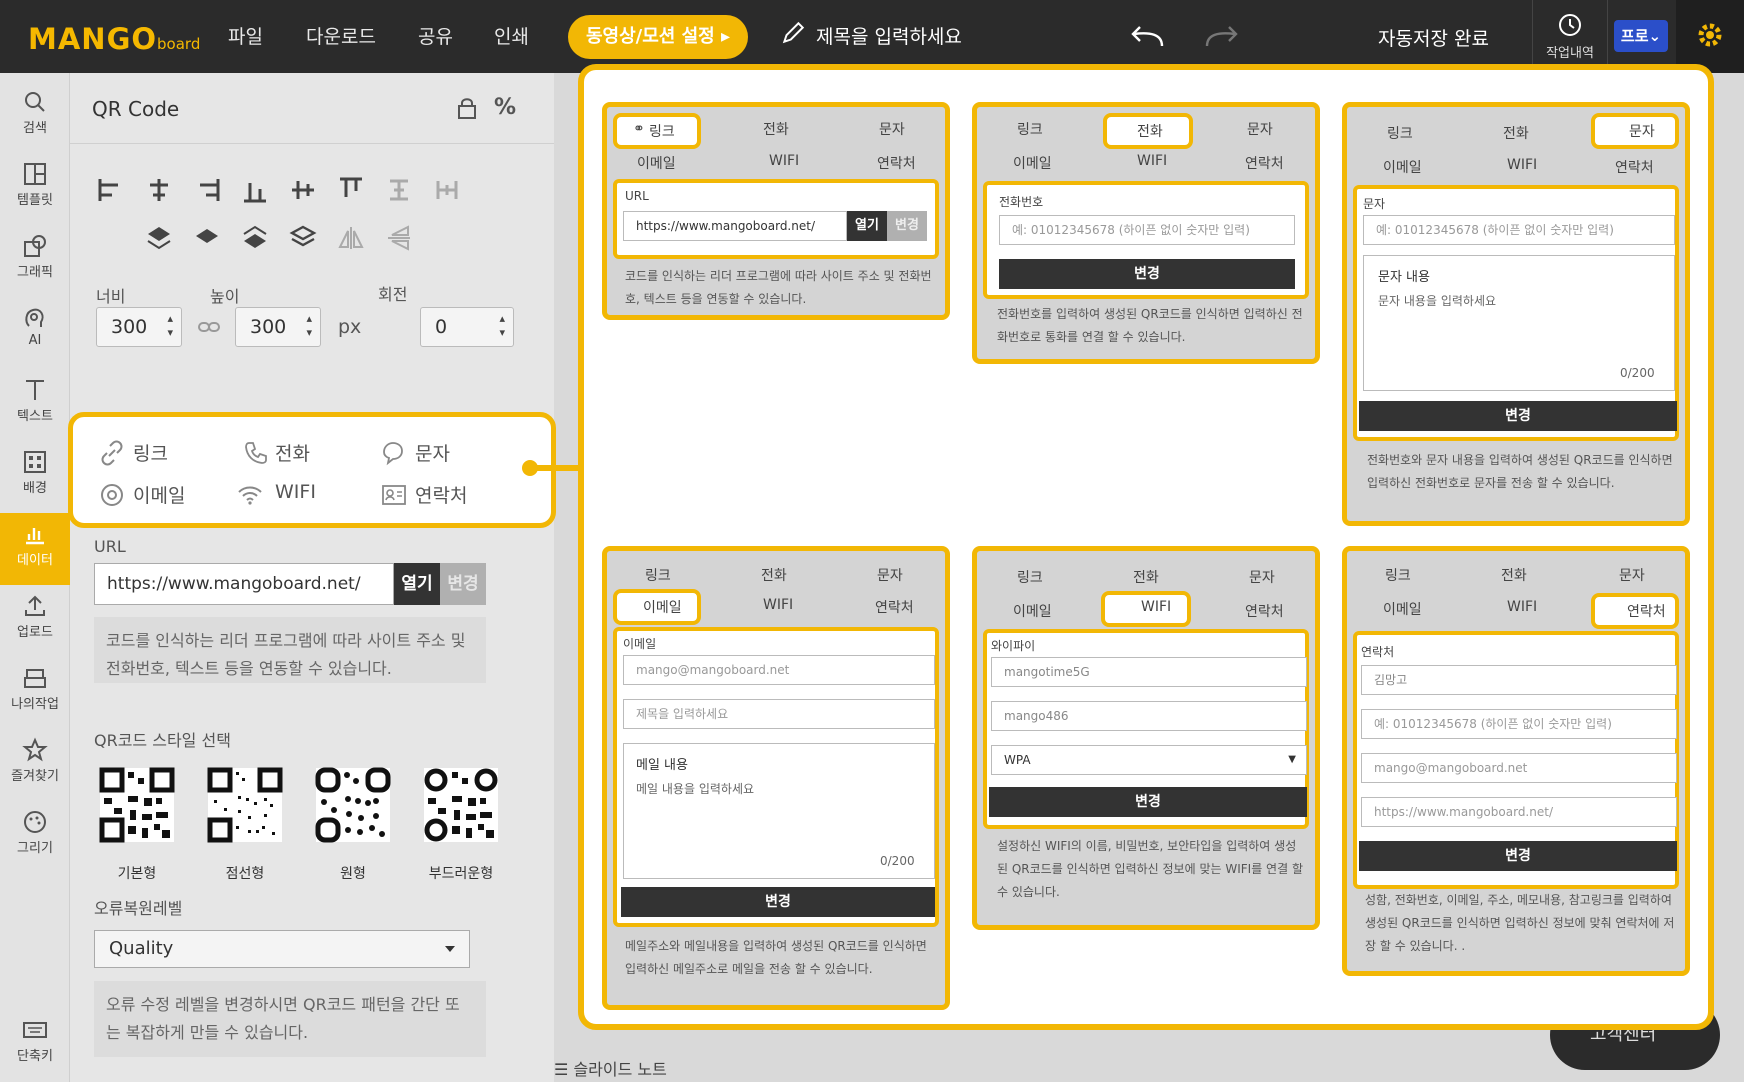 This screenshot has width=1744, height=1082. I want to click on contact-url-input: https://www.mangoboard.net/, so click(1519, 812).